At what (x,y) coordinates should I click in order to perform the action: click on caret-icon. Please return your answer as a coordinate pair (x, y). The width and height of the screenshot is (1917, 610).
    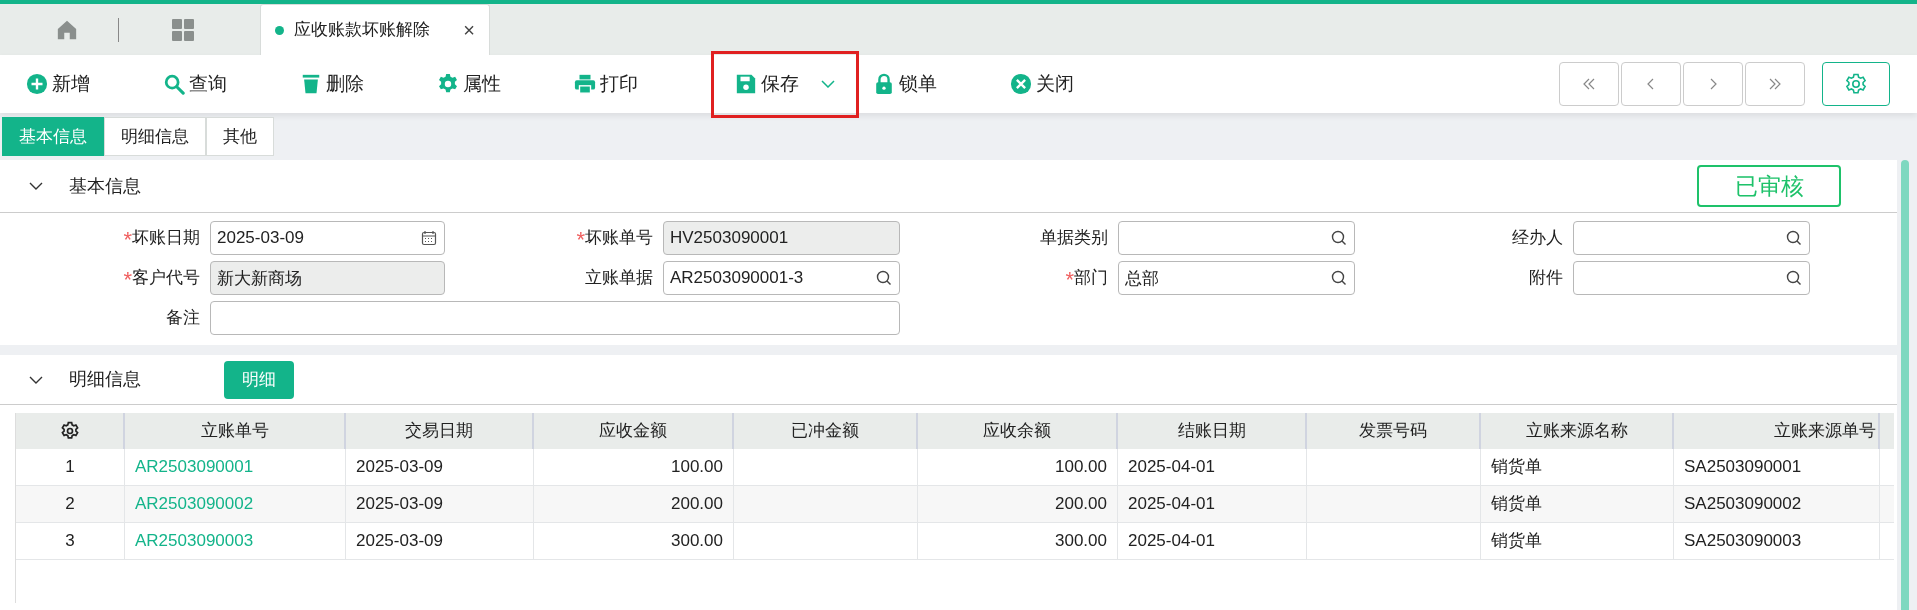
    Looking at the image, I should click on (828, 84).